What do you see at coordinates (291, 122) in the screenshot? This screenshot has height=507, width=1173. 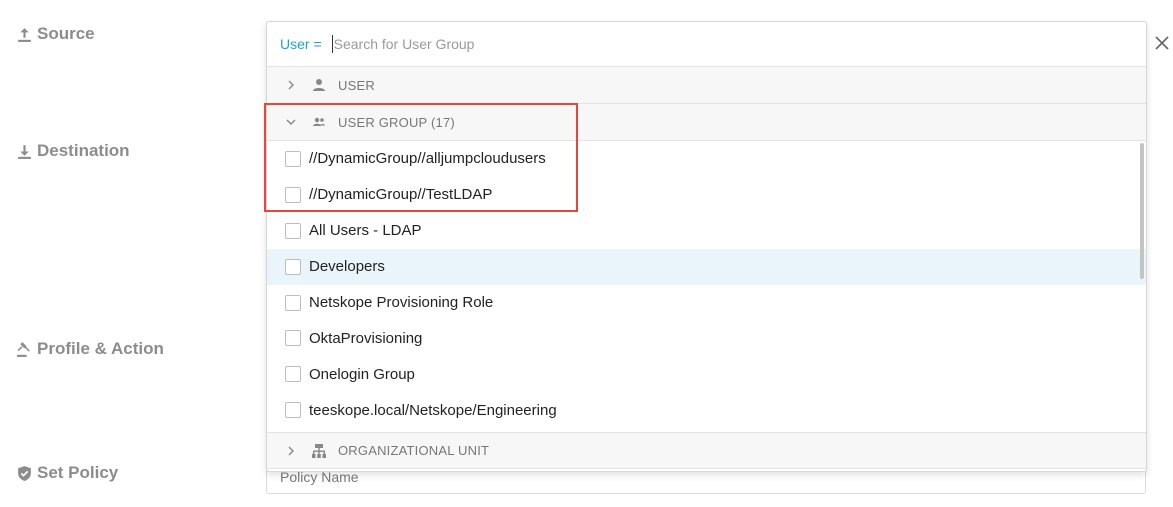 I see `chevron-down-icon` at bounding box center [291, 122].